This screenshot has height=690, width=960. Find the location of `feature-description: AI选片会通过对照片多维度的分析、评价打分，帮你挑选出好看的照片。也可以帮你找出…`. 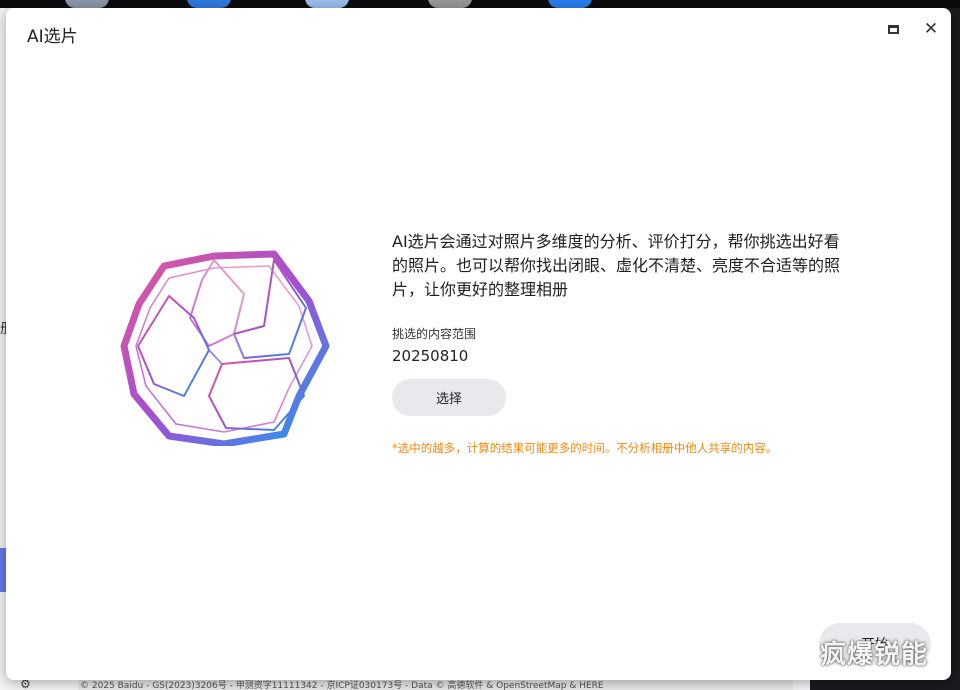

feature-description: AI选片会通过对照片多维度的分析、评价打分，帮你挑选出好看的照片。也可以帮你找出… is located at coordinates (616, 265).